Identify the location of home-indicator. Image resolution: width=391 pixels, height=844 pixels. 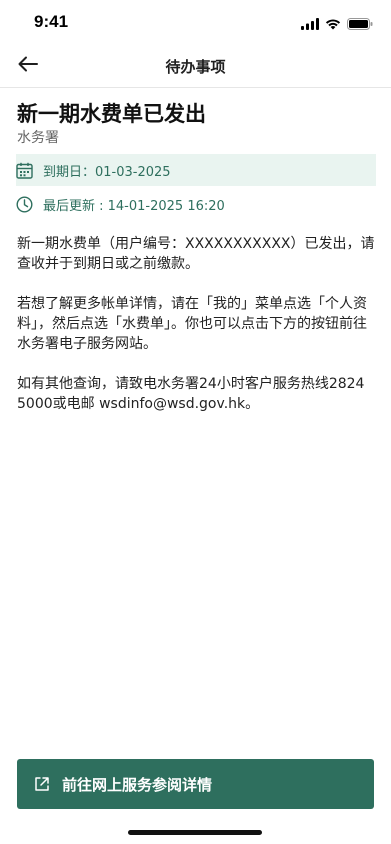
(195, 832).